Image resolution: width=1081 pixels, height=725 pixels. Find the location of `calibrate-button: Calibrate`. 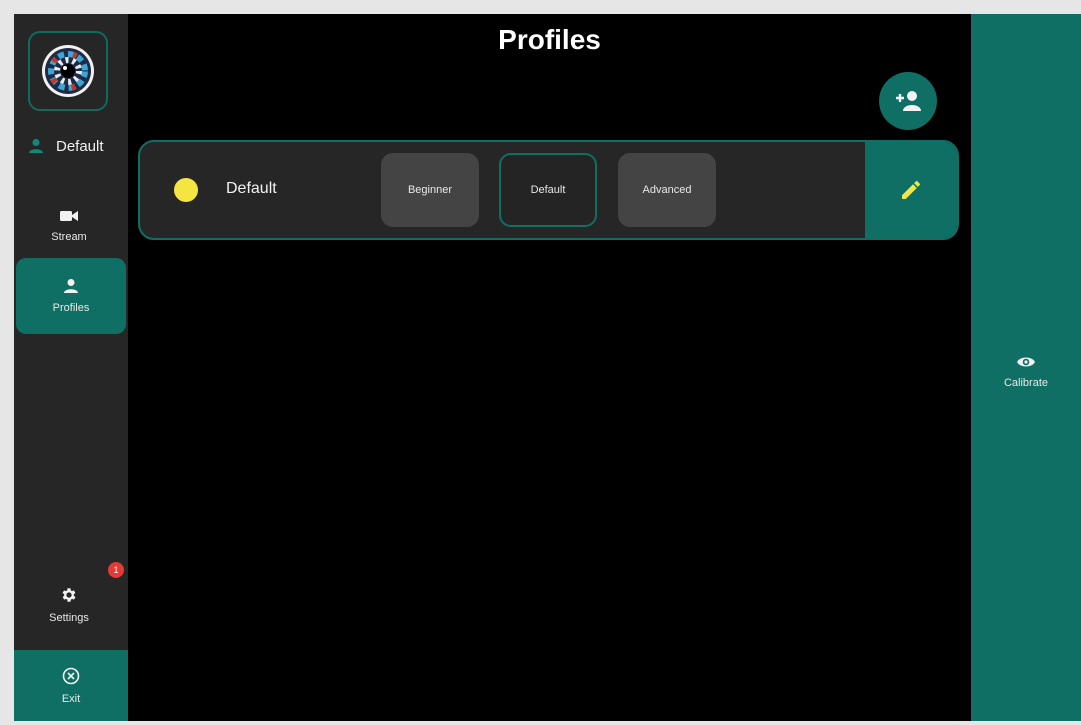

calibrate-button: Calibrate is located at coordinates (1026, 372).